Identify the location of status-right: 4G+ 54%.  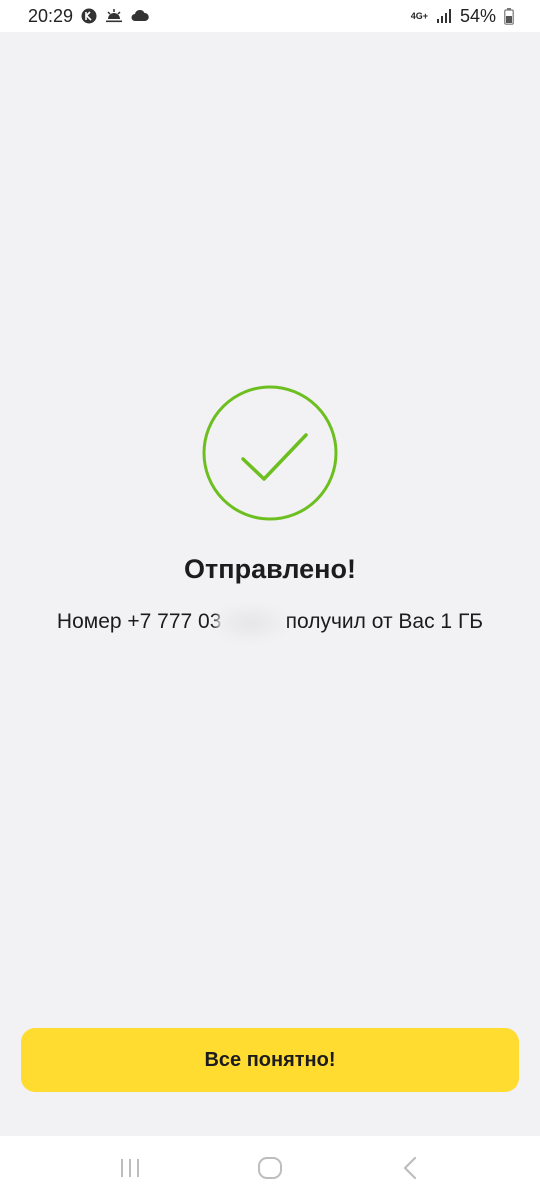
(462, 16).